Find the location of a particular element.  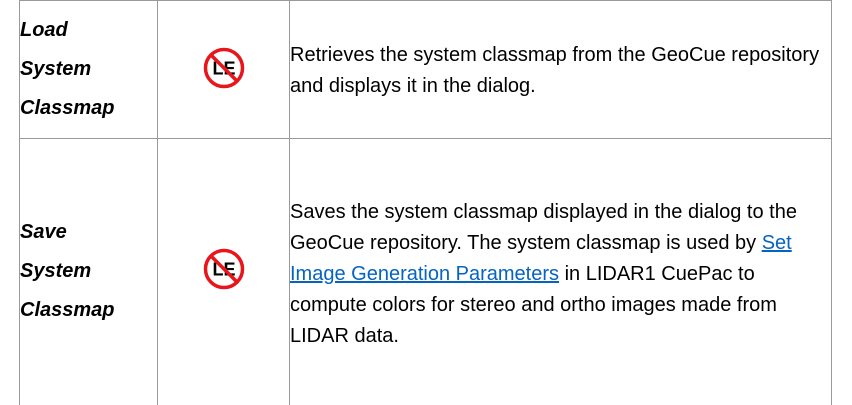

command-name-cell: Load System Classmap is located at coordinates (88, 69).